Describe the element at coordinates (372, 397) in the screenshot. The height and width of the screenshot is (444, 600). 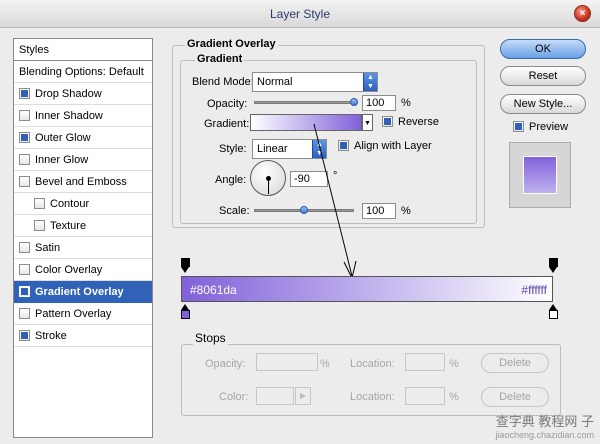
I see `stops-color-location-label: Location:` at that location.